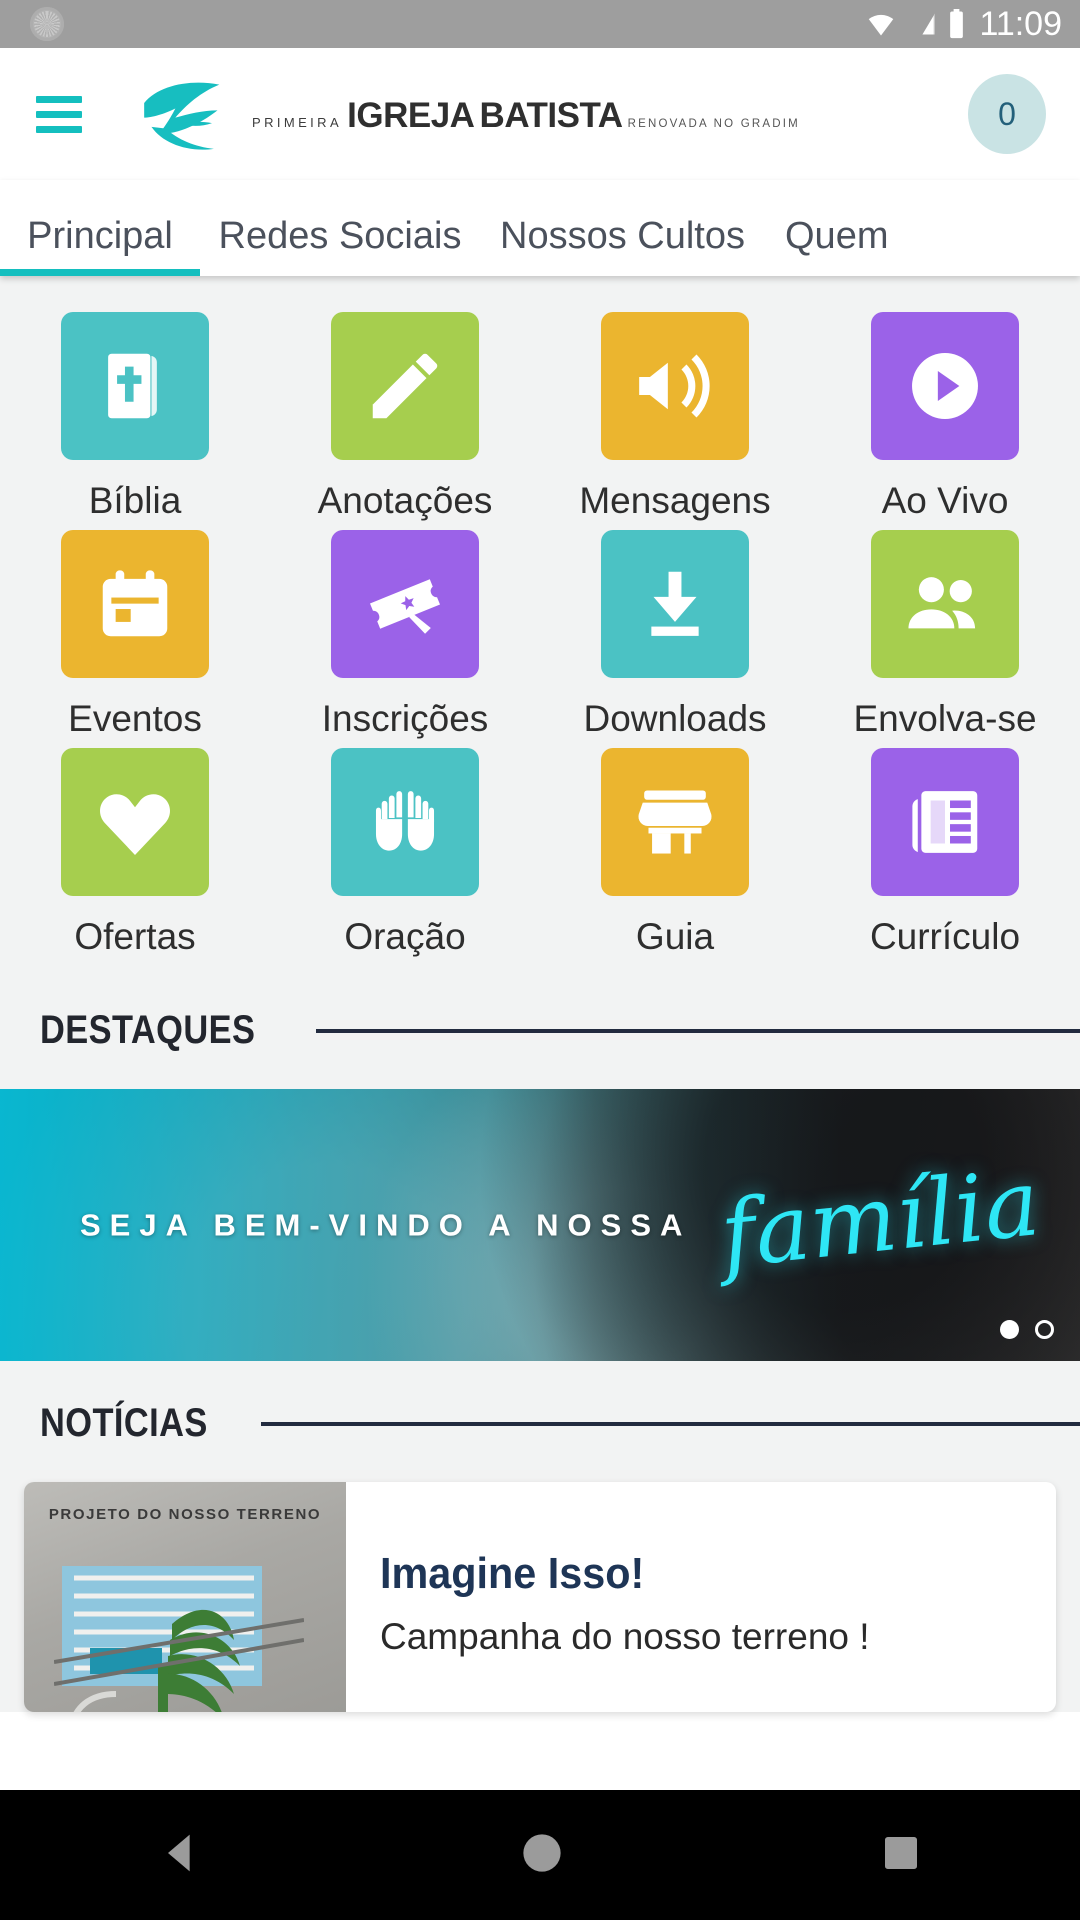  I want to click on wifi-icon, so click(881, 24).